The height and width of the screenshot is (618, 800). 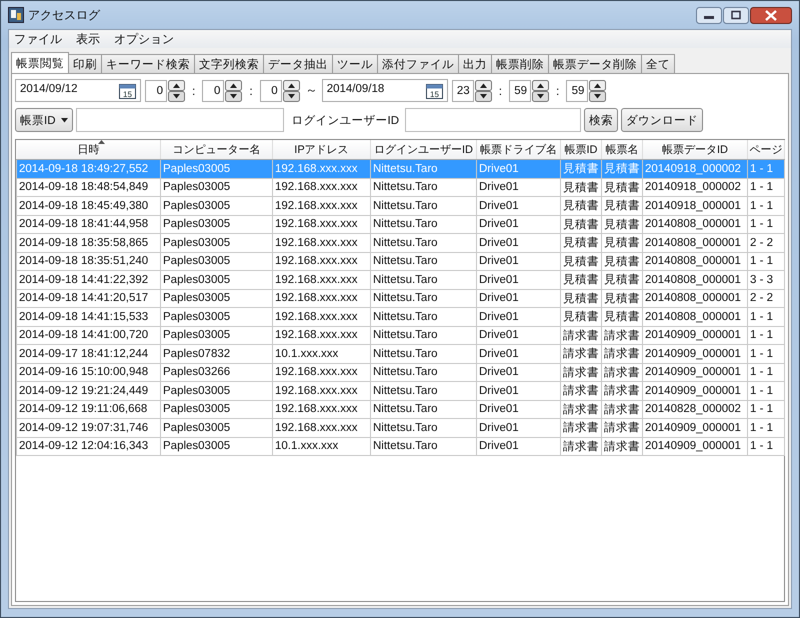 What do you see at coordinates (298, 63) in the screenshot?
I see `tab: データ抽出` at bounding box center [298, 63].